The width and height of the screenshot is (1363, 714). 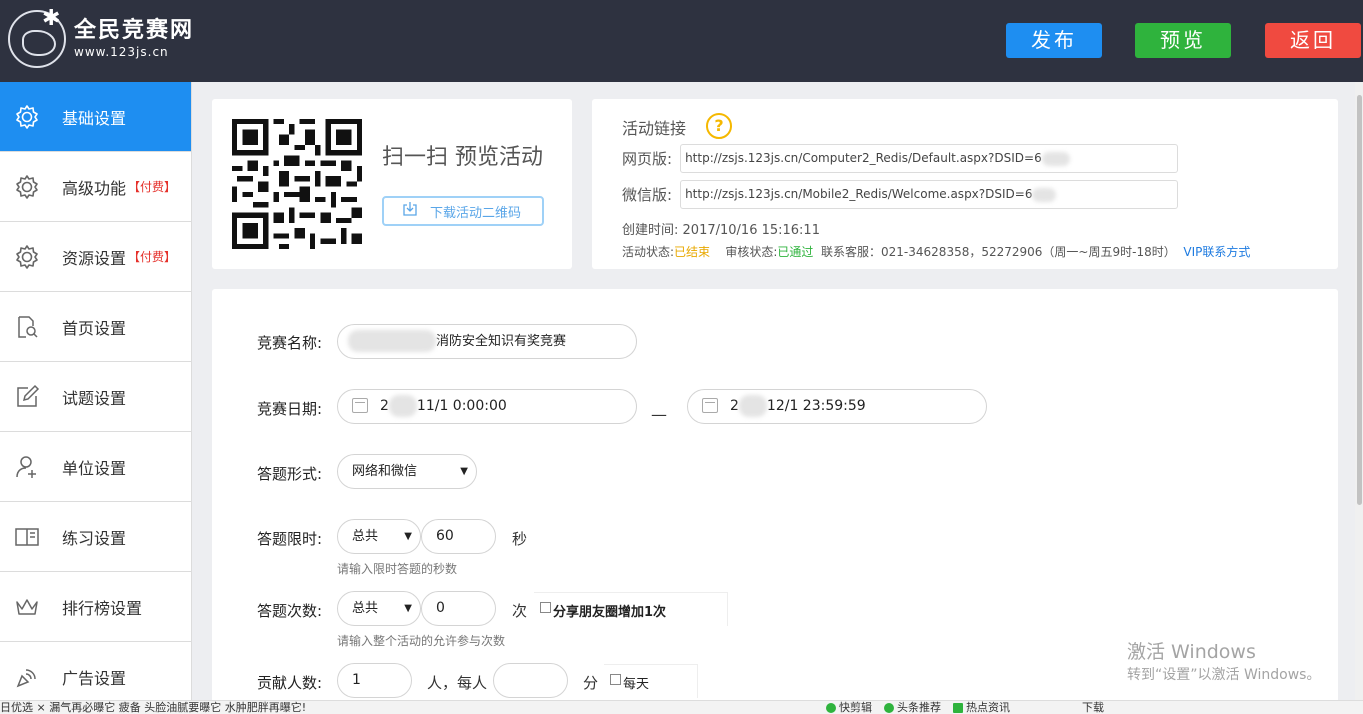 I want to click on count-scope-select: 总共 ▼, so click(x=379, y=608).